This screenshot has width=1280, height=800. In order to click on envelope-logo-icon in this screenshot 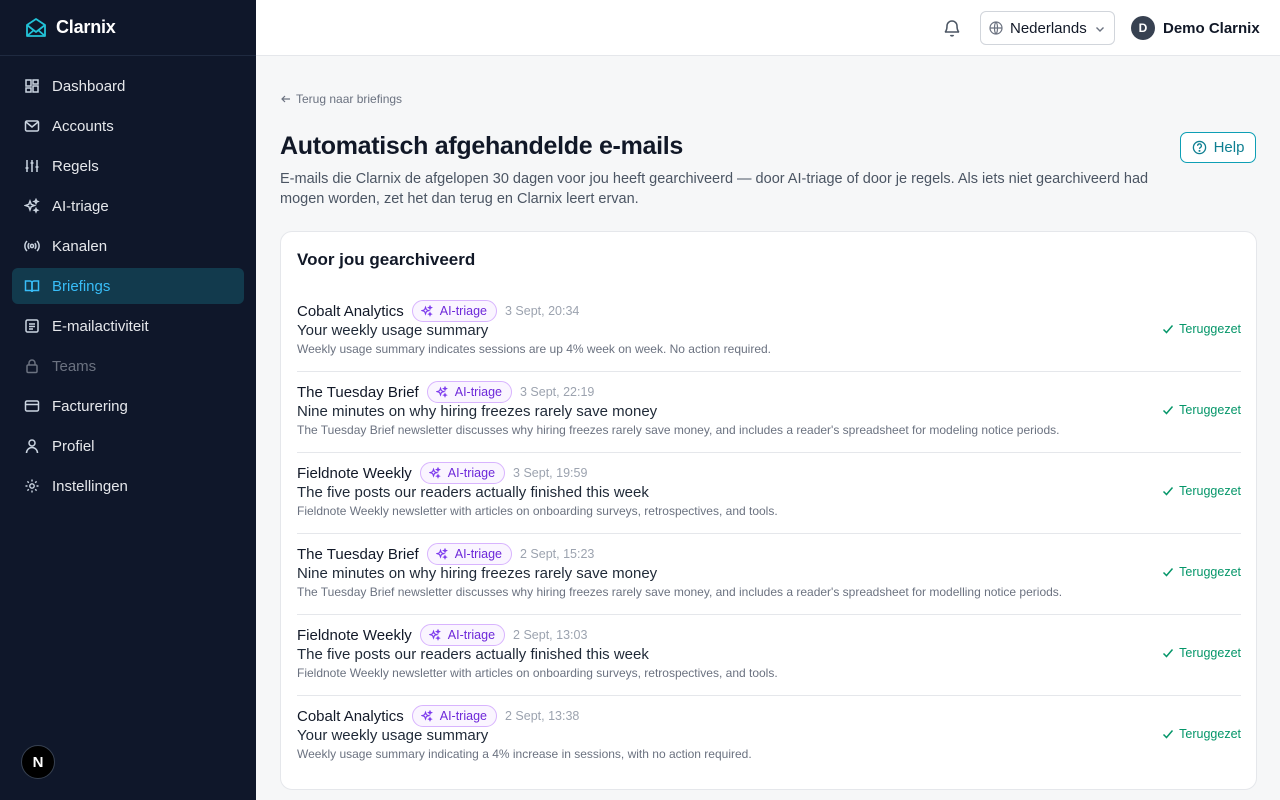, I will do `click(36, 28)`.